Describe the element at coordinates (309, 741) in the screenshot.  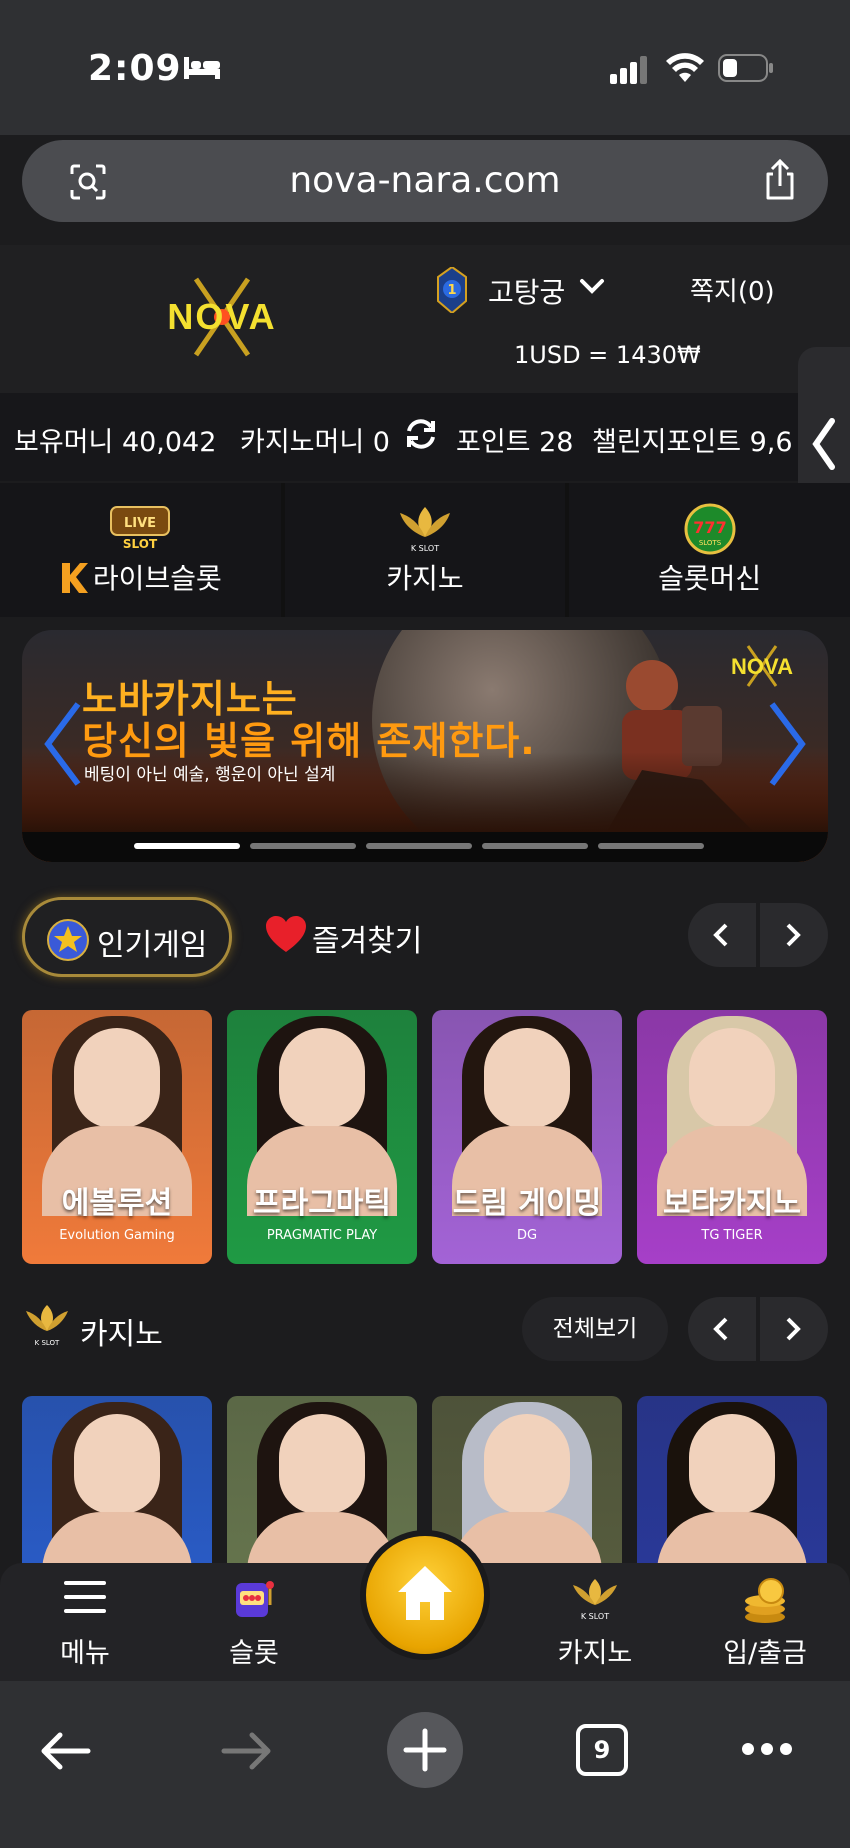
I see `banner-title-line2: 당신의 빛을 위해 존재한다.` at that location.